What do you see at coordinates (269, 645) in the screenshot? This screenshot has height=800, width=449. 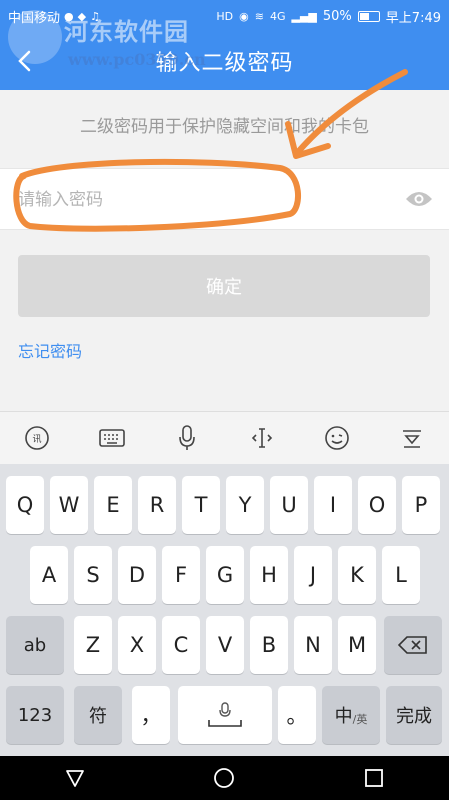 I see `key-b: B` at bounding box center [269, 645].